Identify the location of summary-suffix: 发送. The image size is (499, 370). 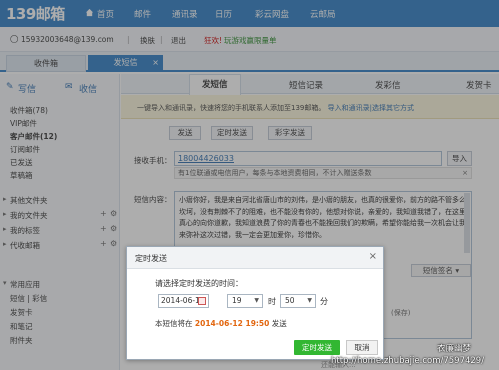
(279, 323).